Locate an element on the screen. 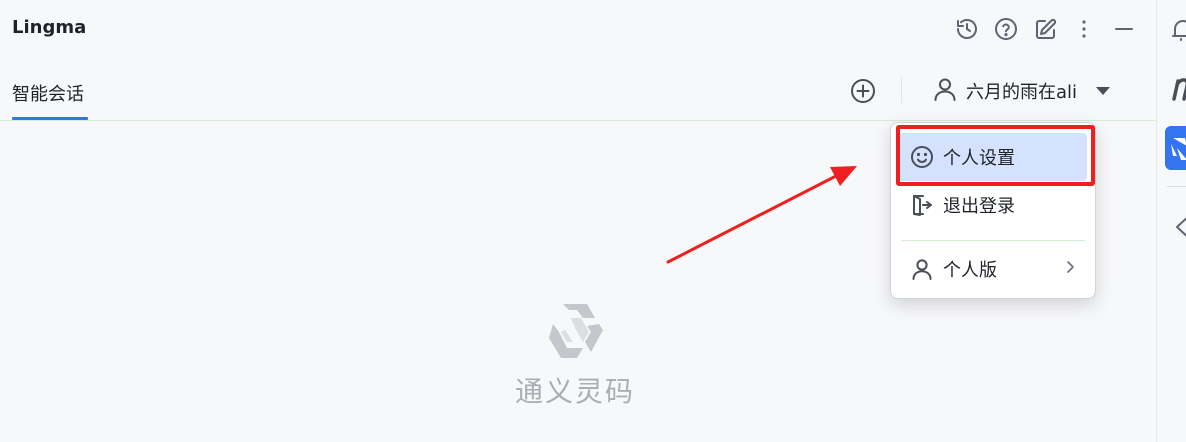 The image size is (1186, 442). chevron-right-icon is located at coordinates (1070, 269).